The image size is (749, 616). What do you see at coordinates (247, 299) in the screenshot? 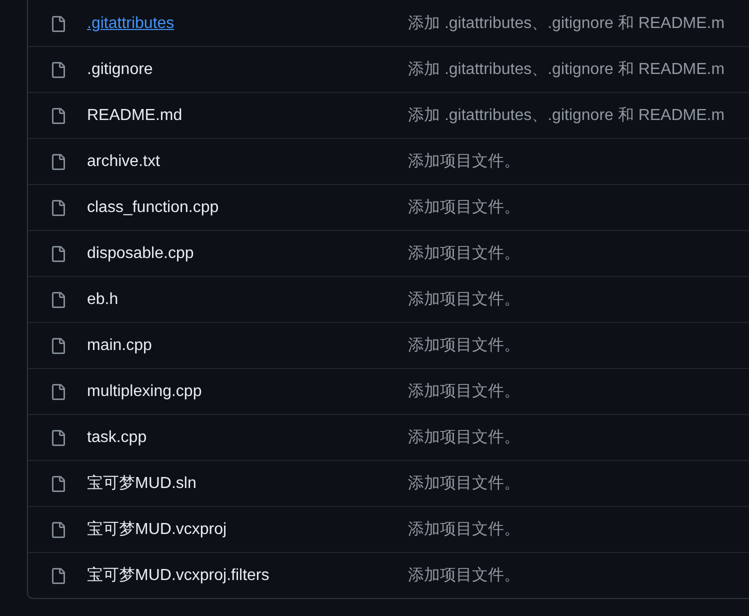
I see `file-link: eb.h` at bounding box center [247, 299].